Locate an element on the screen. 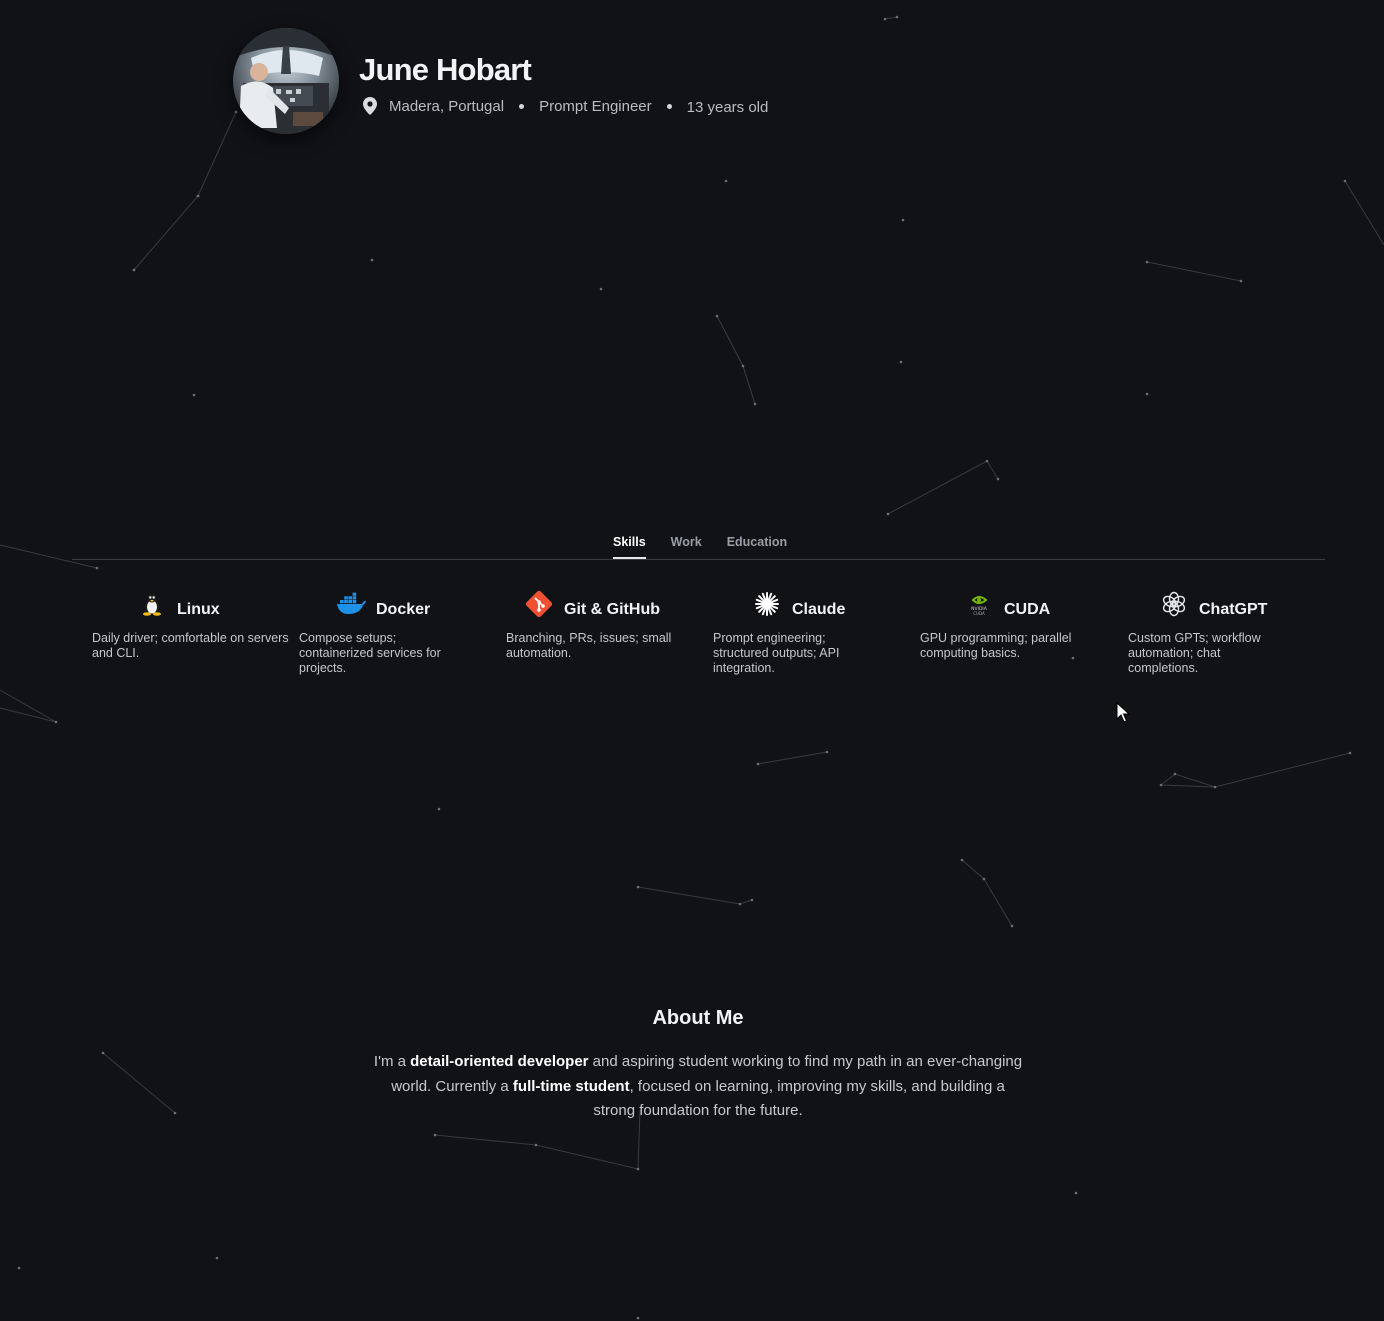  about-highlight: full-time student is located at coordinates (571, 1086).